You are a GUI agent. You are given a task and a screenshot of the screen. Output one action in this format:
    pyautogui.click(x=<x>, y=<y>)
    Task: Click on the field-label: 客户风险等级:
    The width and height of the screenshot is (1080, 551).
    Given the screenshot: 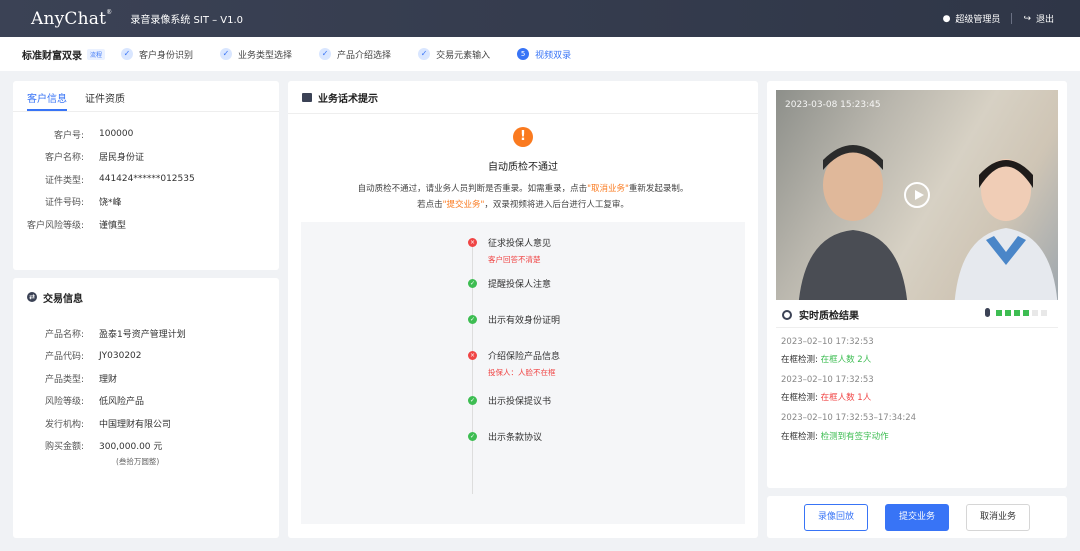 What is the action you would take?
    pyautogui.click(x=55, y=225)
    